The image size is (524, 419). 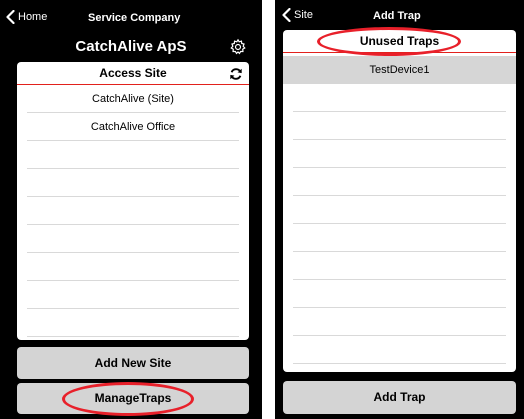 What do you see at coordinates (238, 46) in the screenshot?
I see `gear-icon` at bounding box center [238, 46].